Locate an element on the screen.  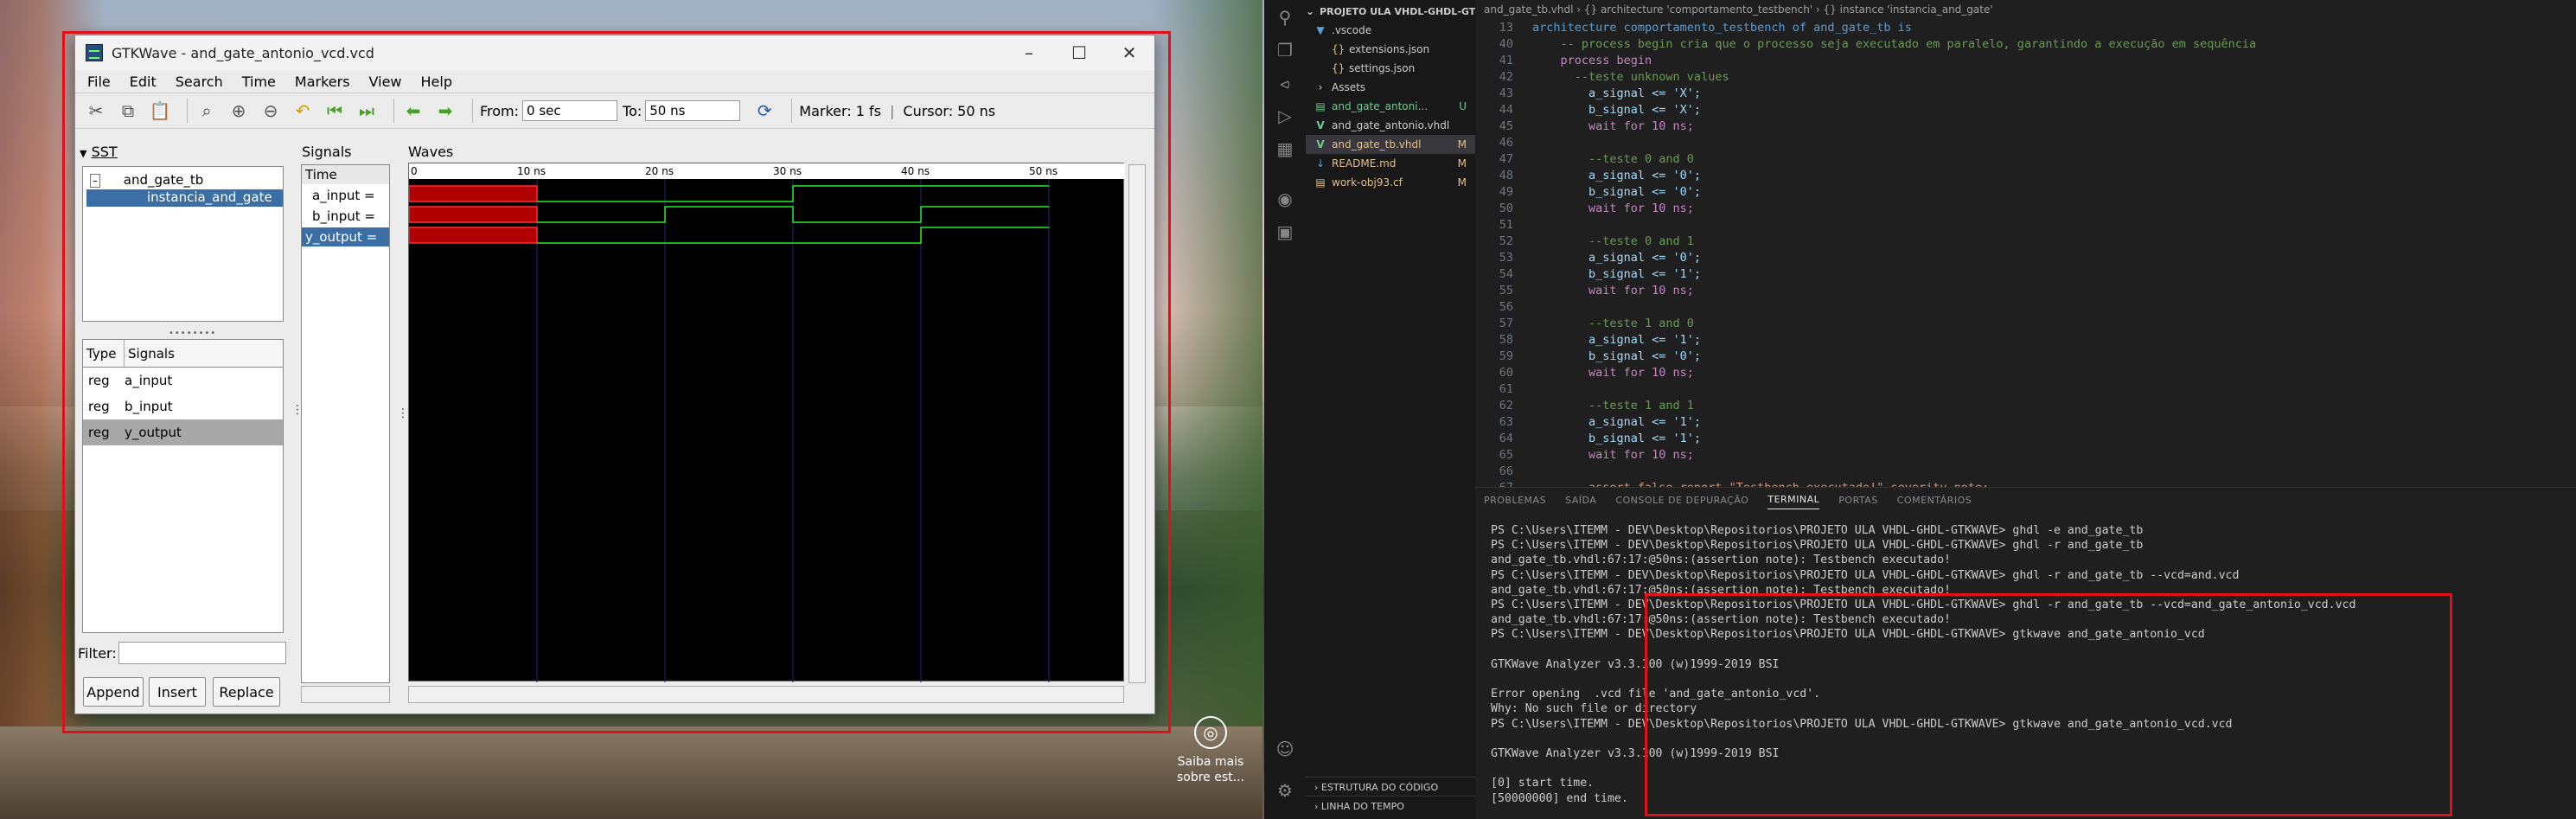
line-number: 58 is located at coordinates (1506, 340).